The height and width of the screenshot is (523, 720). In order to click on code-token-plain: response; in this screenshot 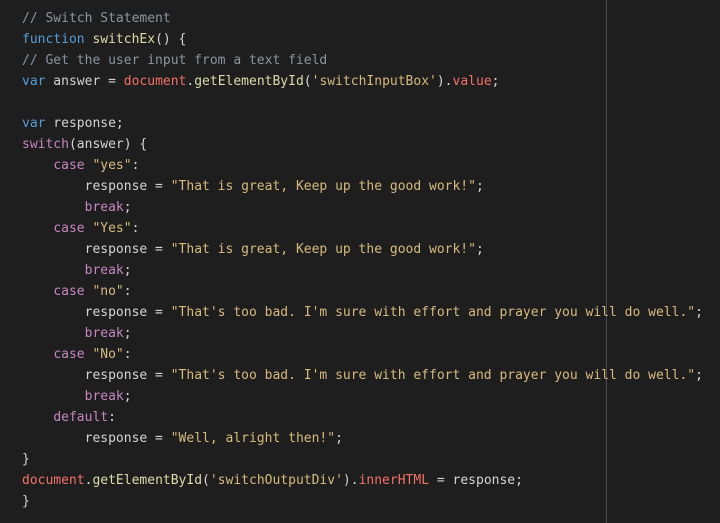, I will do `click(84, 123)`.